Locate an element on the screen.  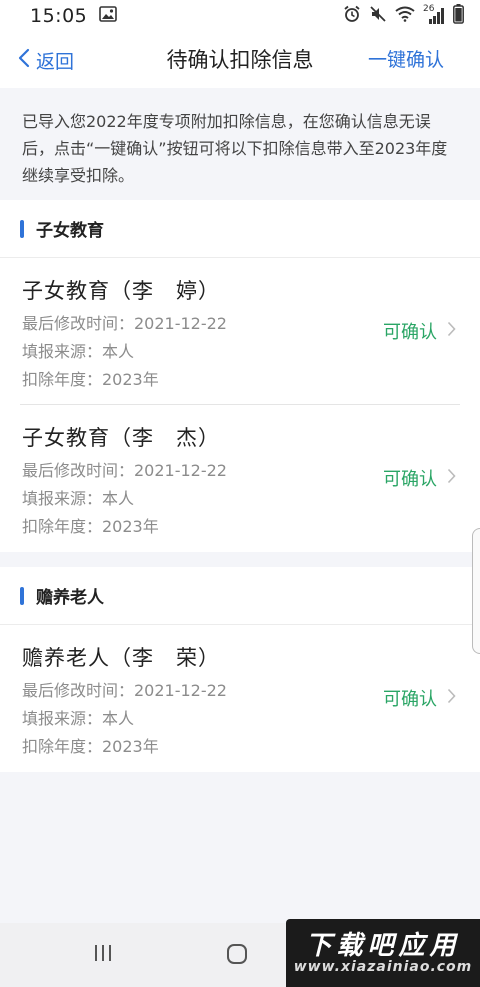
section-title: 子女教育 is located at coordinates (70, 231).